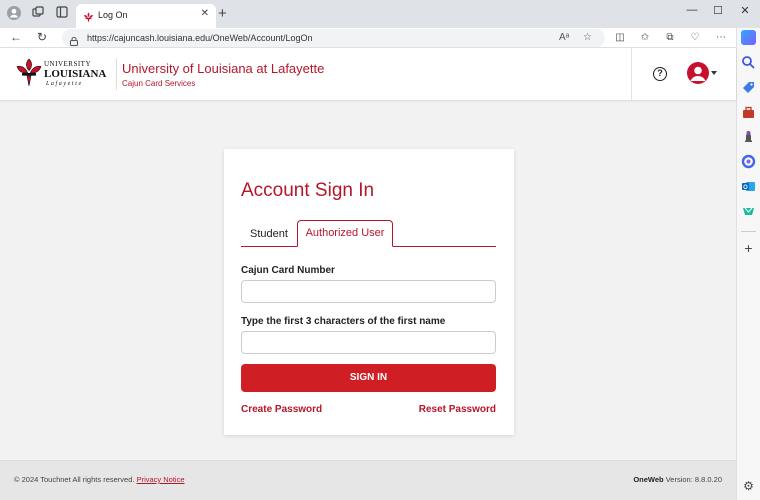 The width and height of the screenshot is (760, 500). What do you see at coordinates (368, 378) in the screenshot?
I see `sign-in-button: SIGN IN` at bounding box center [368, 378].